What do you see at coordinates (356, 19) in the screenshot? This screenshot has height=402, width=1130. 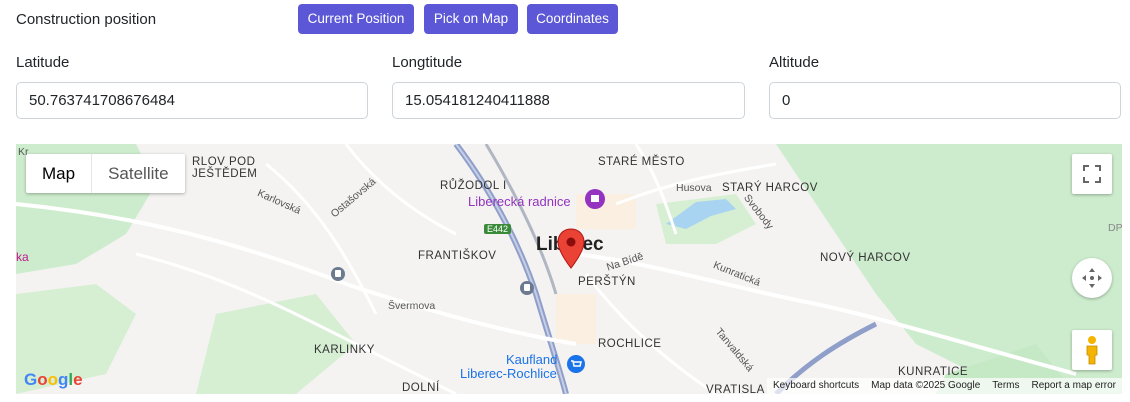 I see `current-position-button: Current Position` at bounding box center [356, 19].